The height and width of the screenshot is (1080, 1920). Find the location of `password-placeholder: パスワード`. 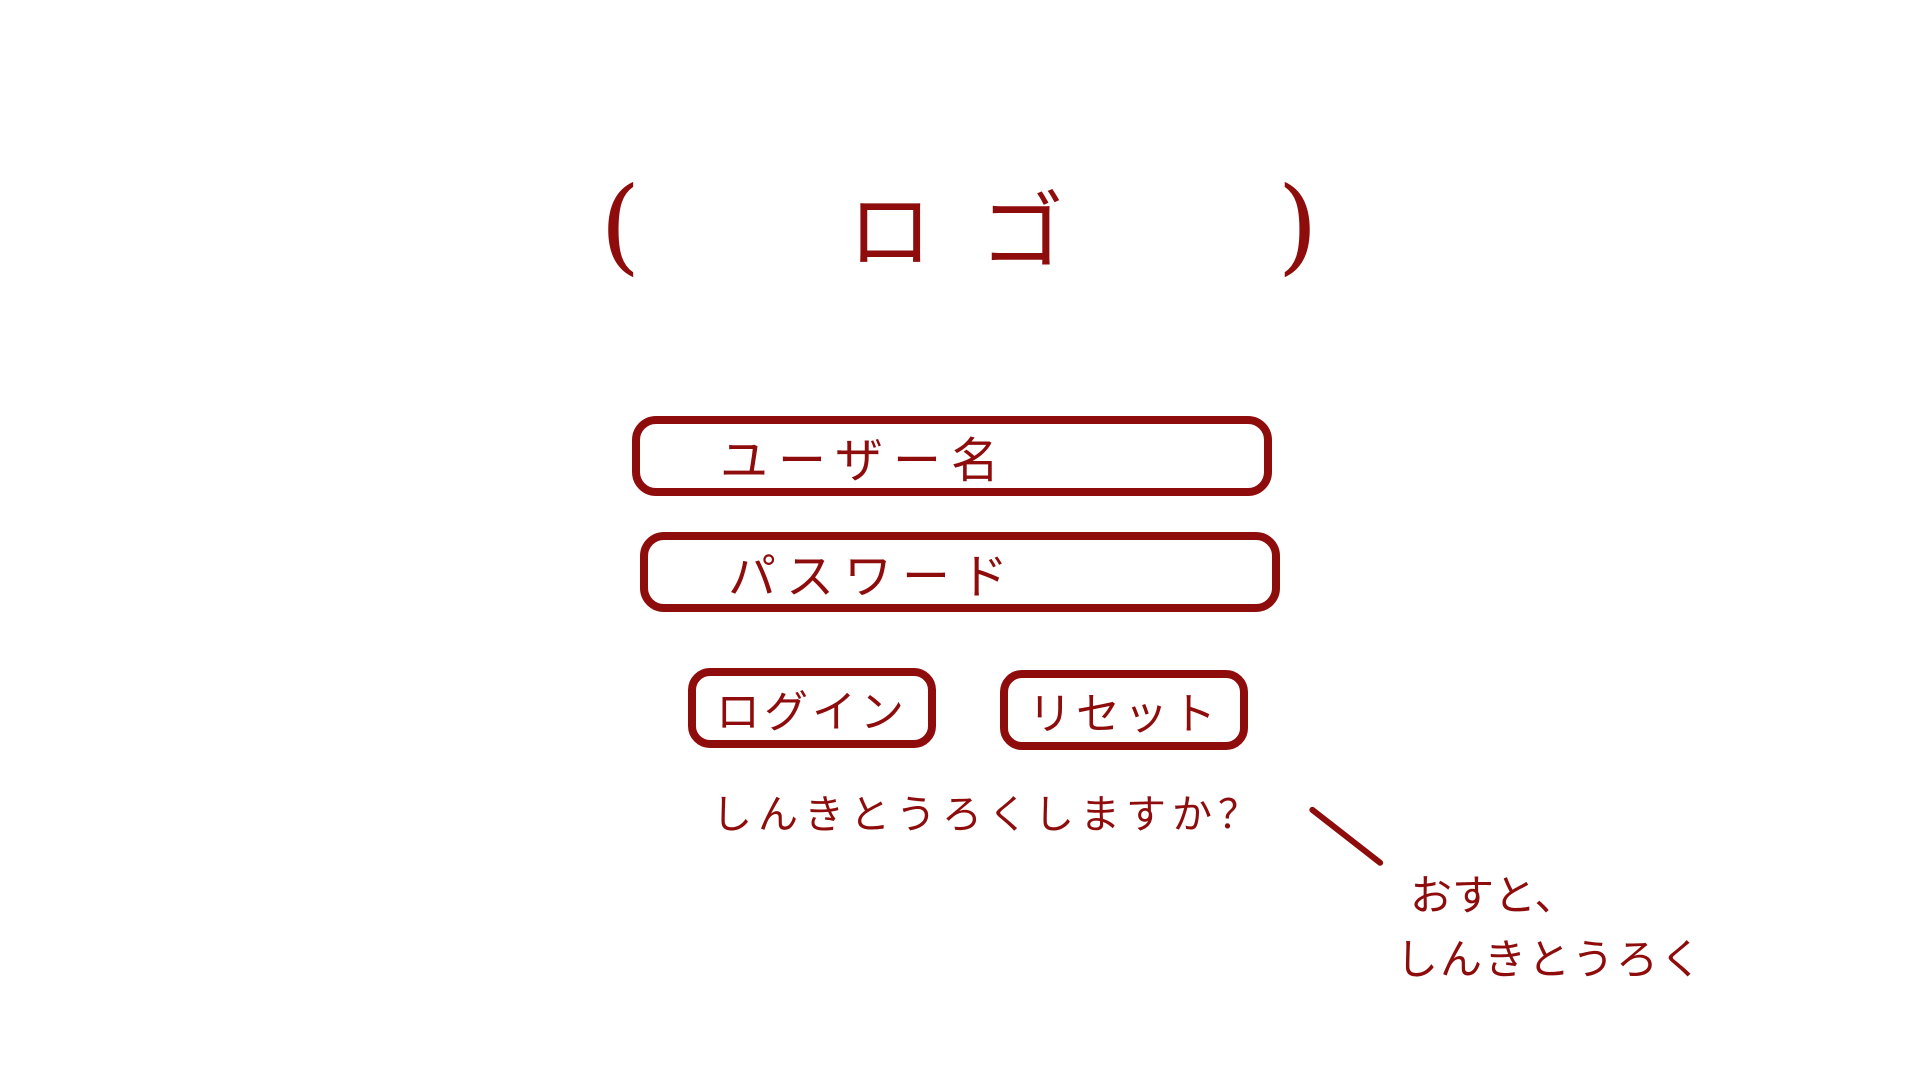

password-placeholder: パスワード is located at coordinates (873, 577).